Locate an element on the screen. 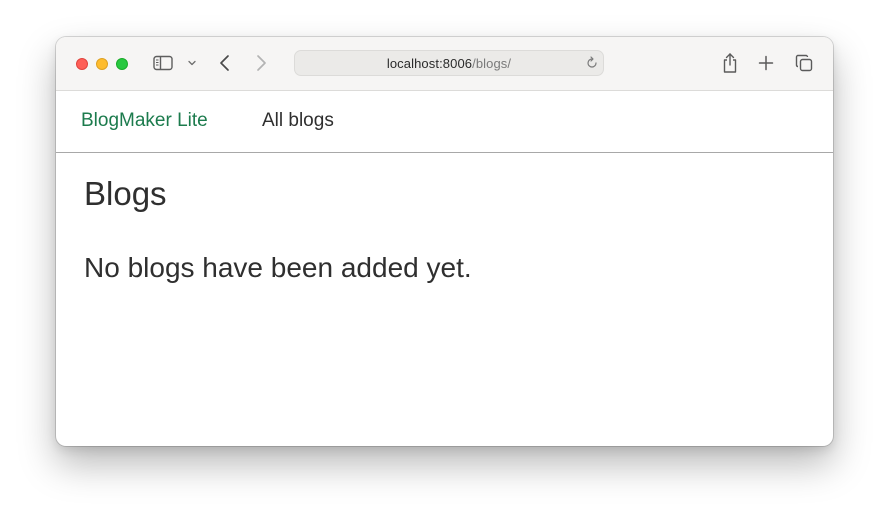 The width and height of the screenshot is (889, 521). zoom-window-button is located at coordinates (122, 64).